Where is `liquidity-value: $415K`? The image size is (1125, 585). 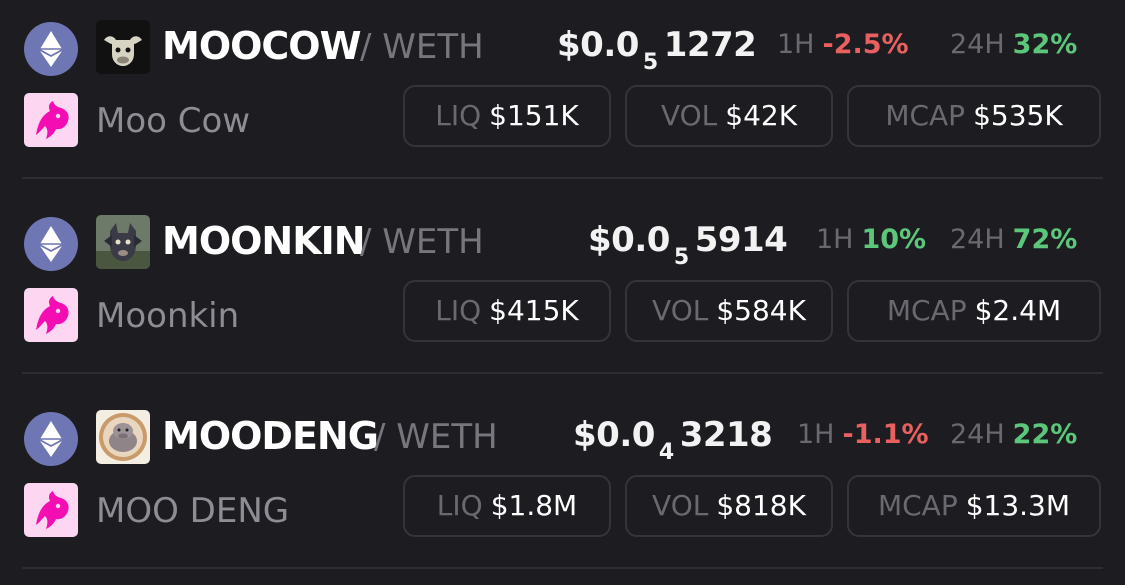
liquidity-value: $415K is located at coordinates (534, 310).